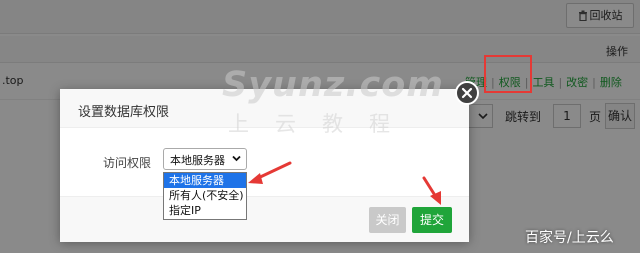  I want to click on permission-options-dropdown: 本地服务器 所有人(不安全) 指定IP, so click(205, 196).